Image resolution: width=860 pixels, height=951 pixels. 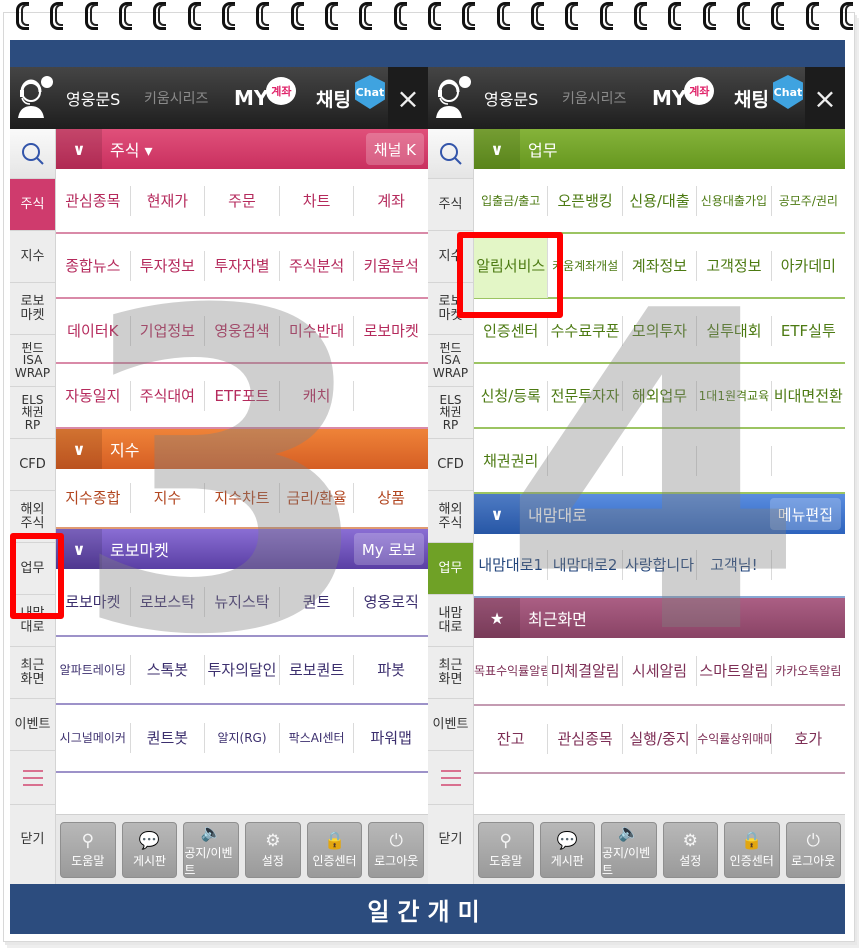 What do you see at coordinates (808, 739) in the screenshot?
I see `menu-item: 호가` at bounding box center [808, 739].